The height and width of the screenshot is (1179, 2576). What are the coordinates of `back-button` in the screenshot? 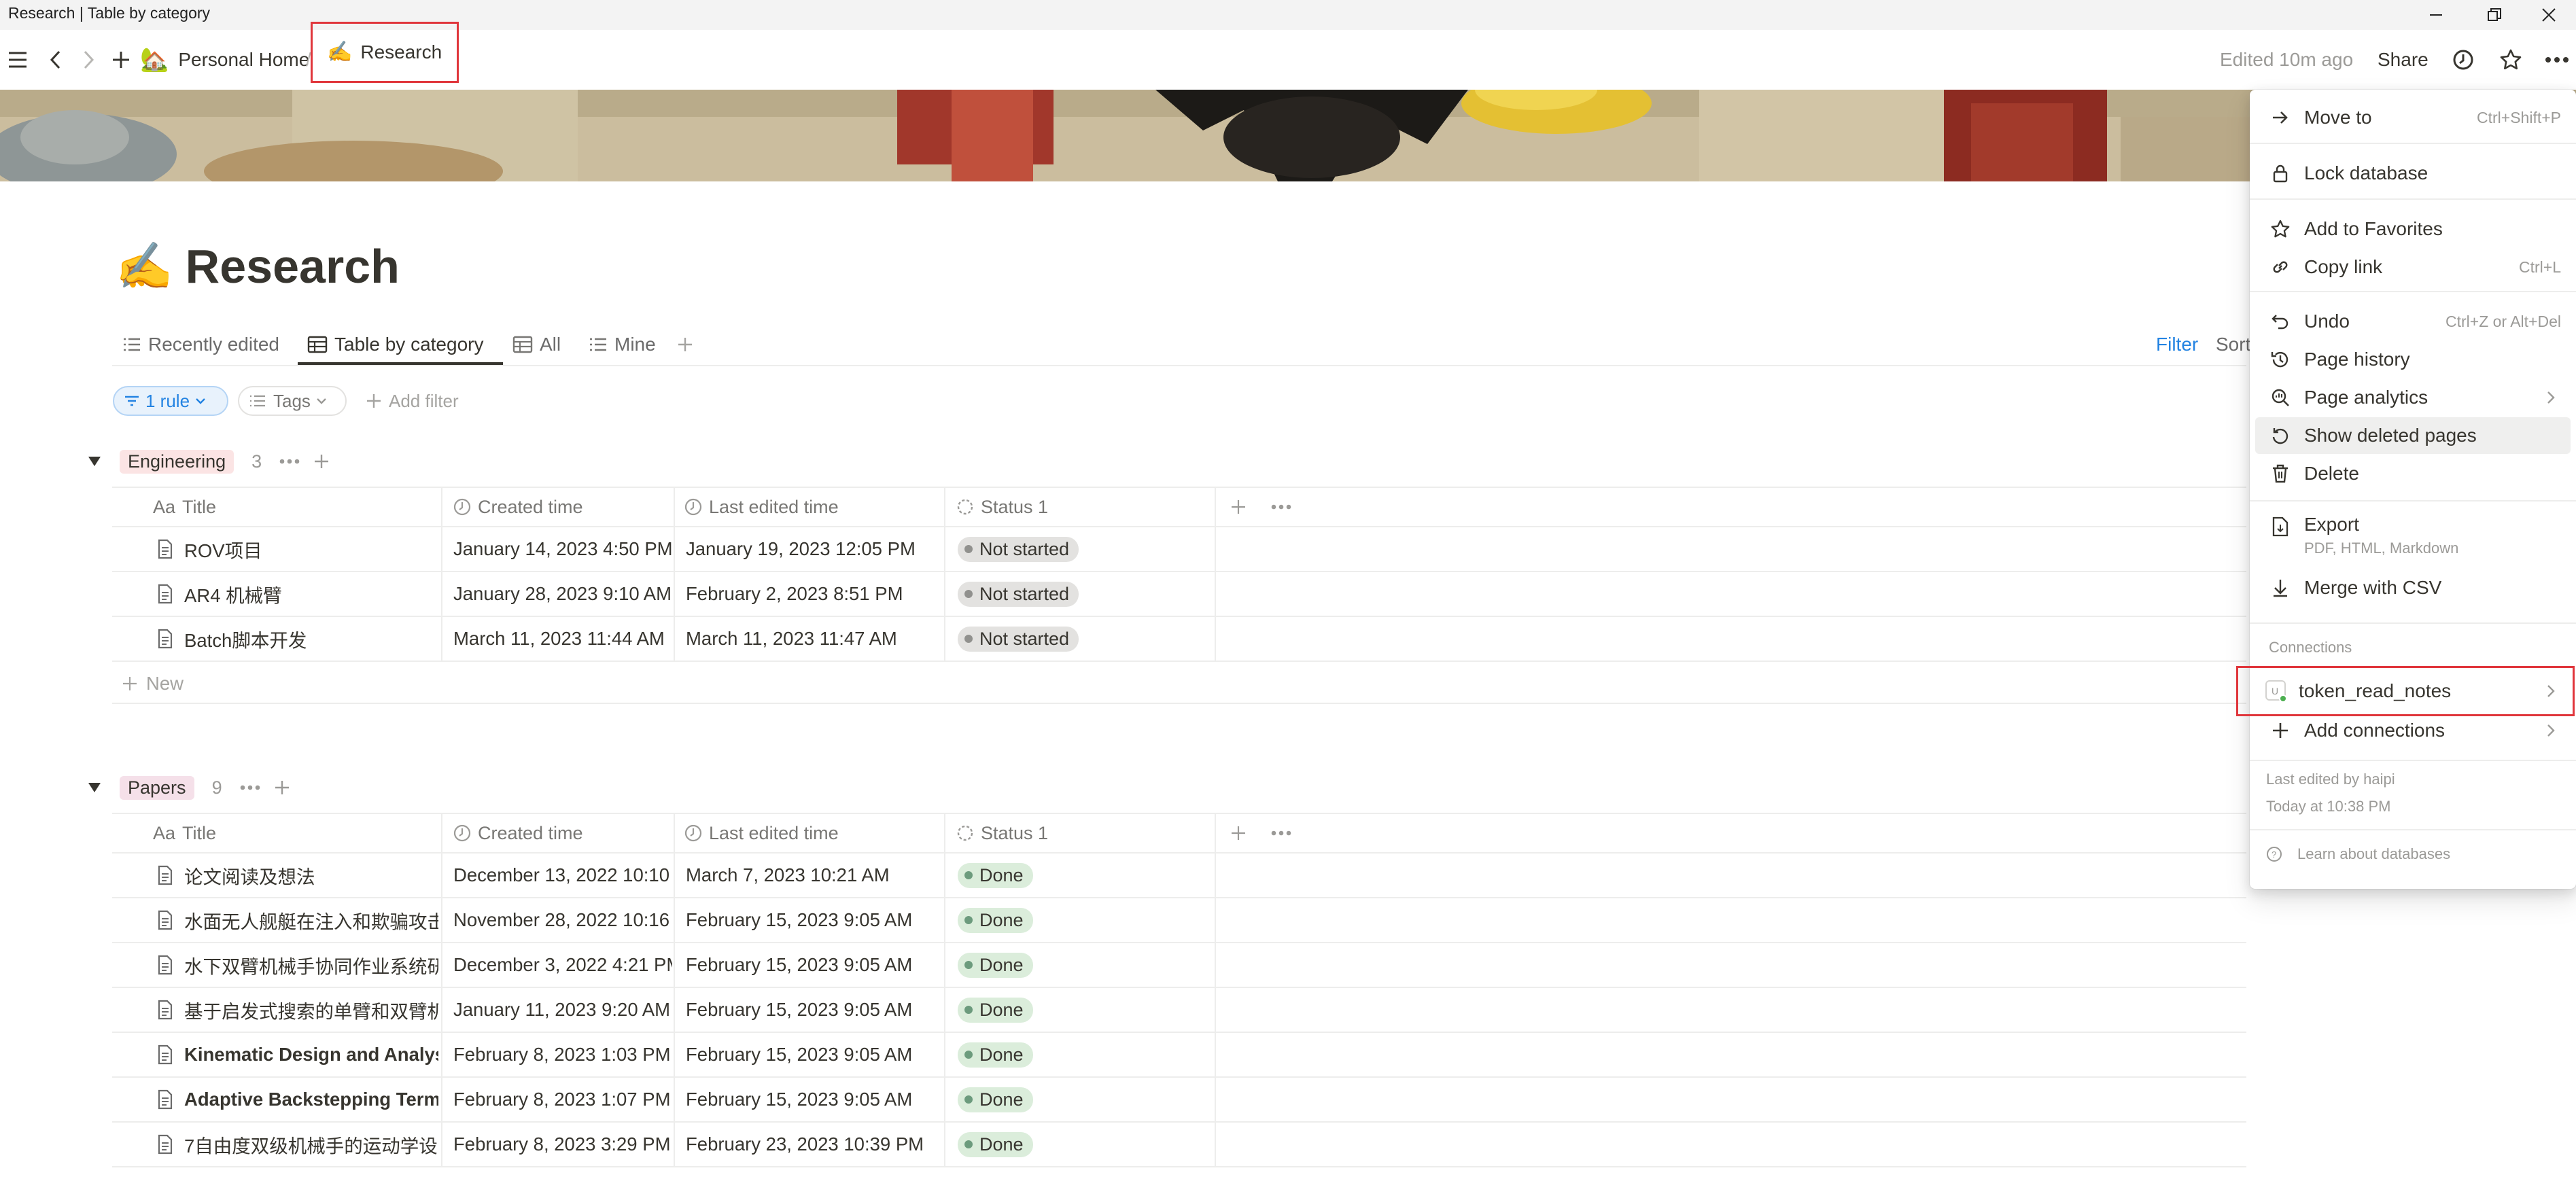 It's located at (55, 60).